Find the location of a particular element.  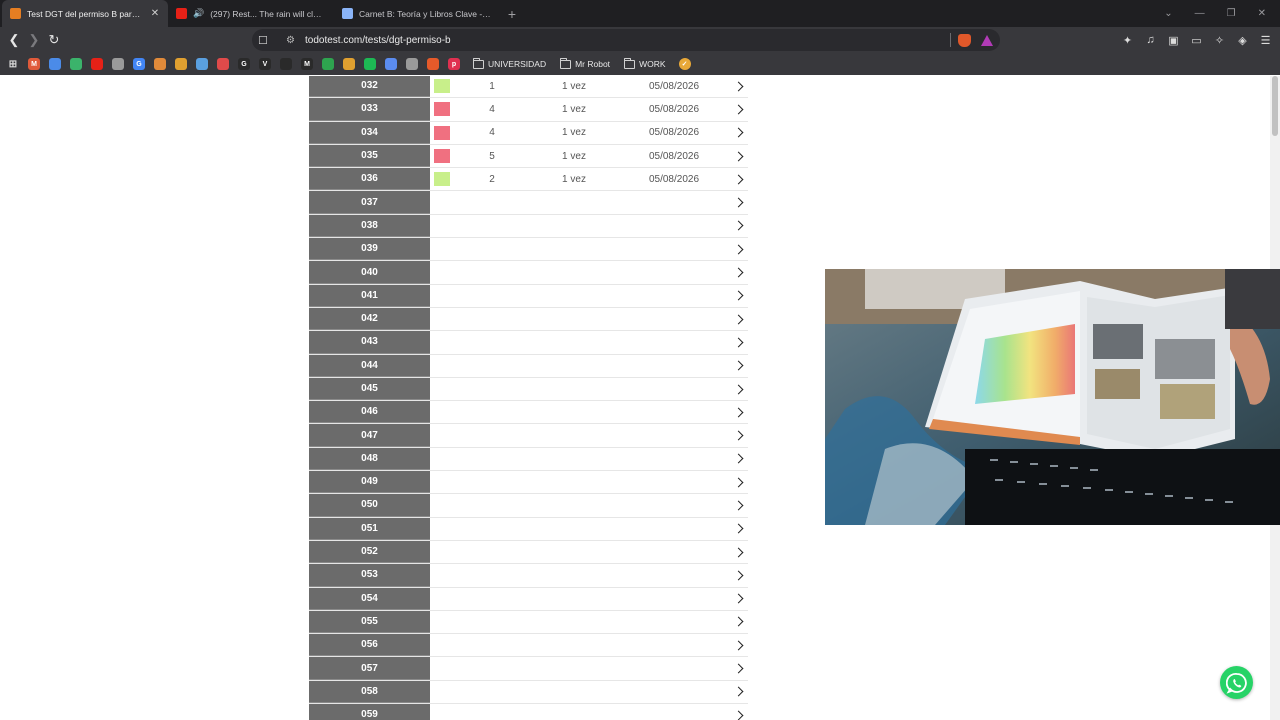

table-row: 045 is located at coordinates (528, 389).